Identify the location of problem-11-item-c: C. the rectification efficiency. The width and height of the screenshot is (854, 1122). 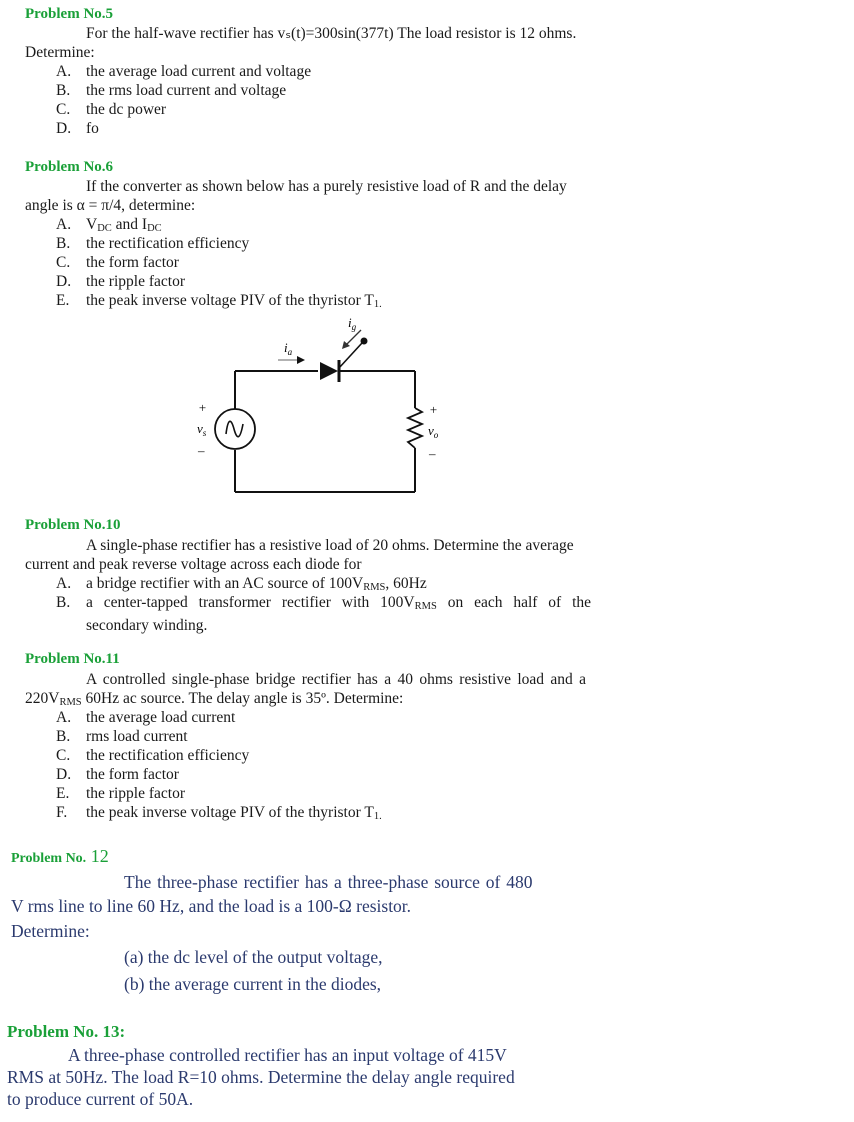
(152, 755).